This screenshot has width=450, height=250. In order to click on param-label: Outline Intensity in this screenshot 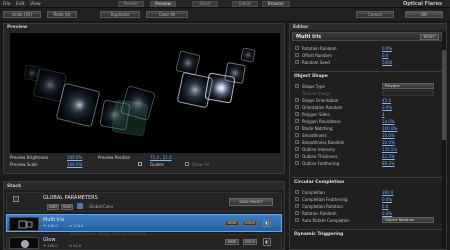, I will do `click(319, 149)`.